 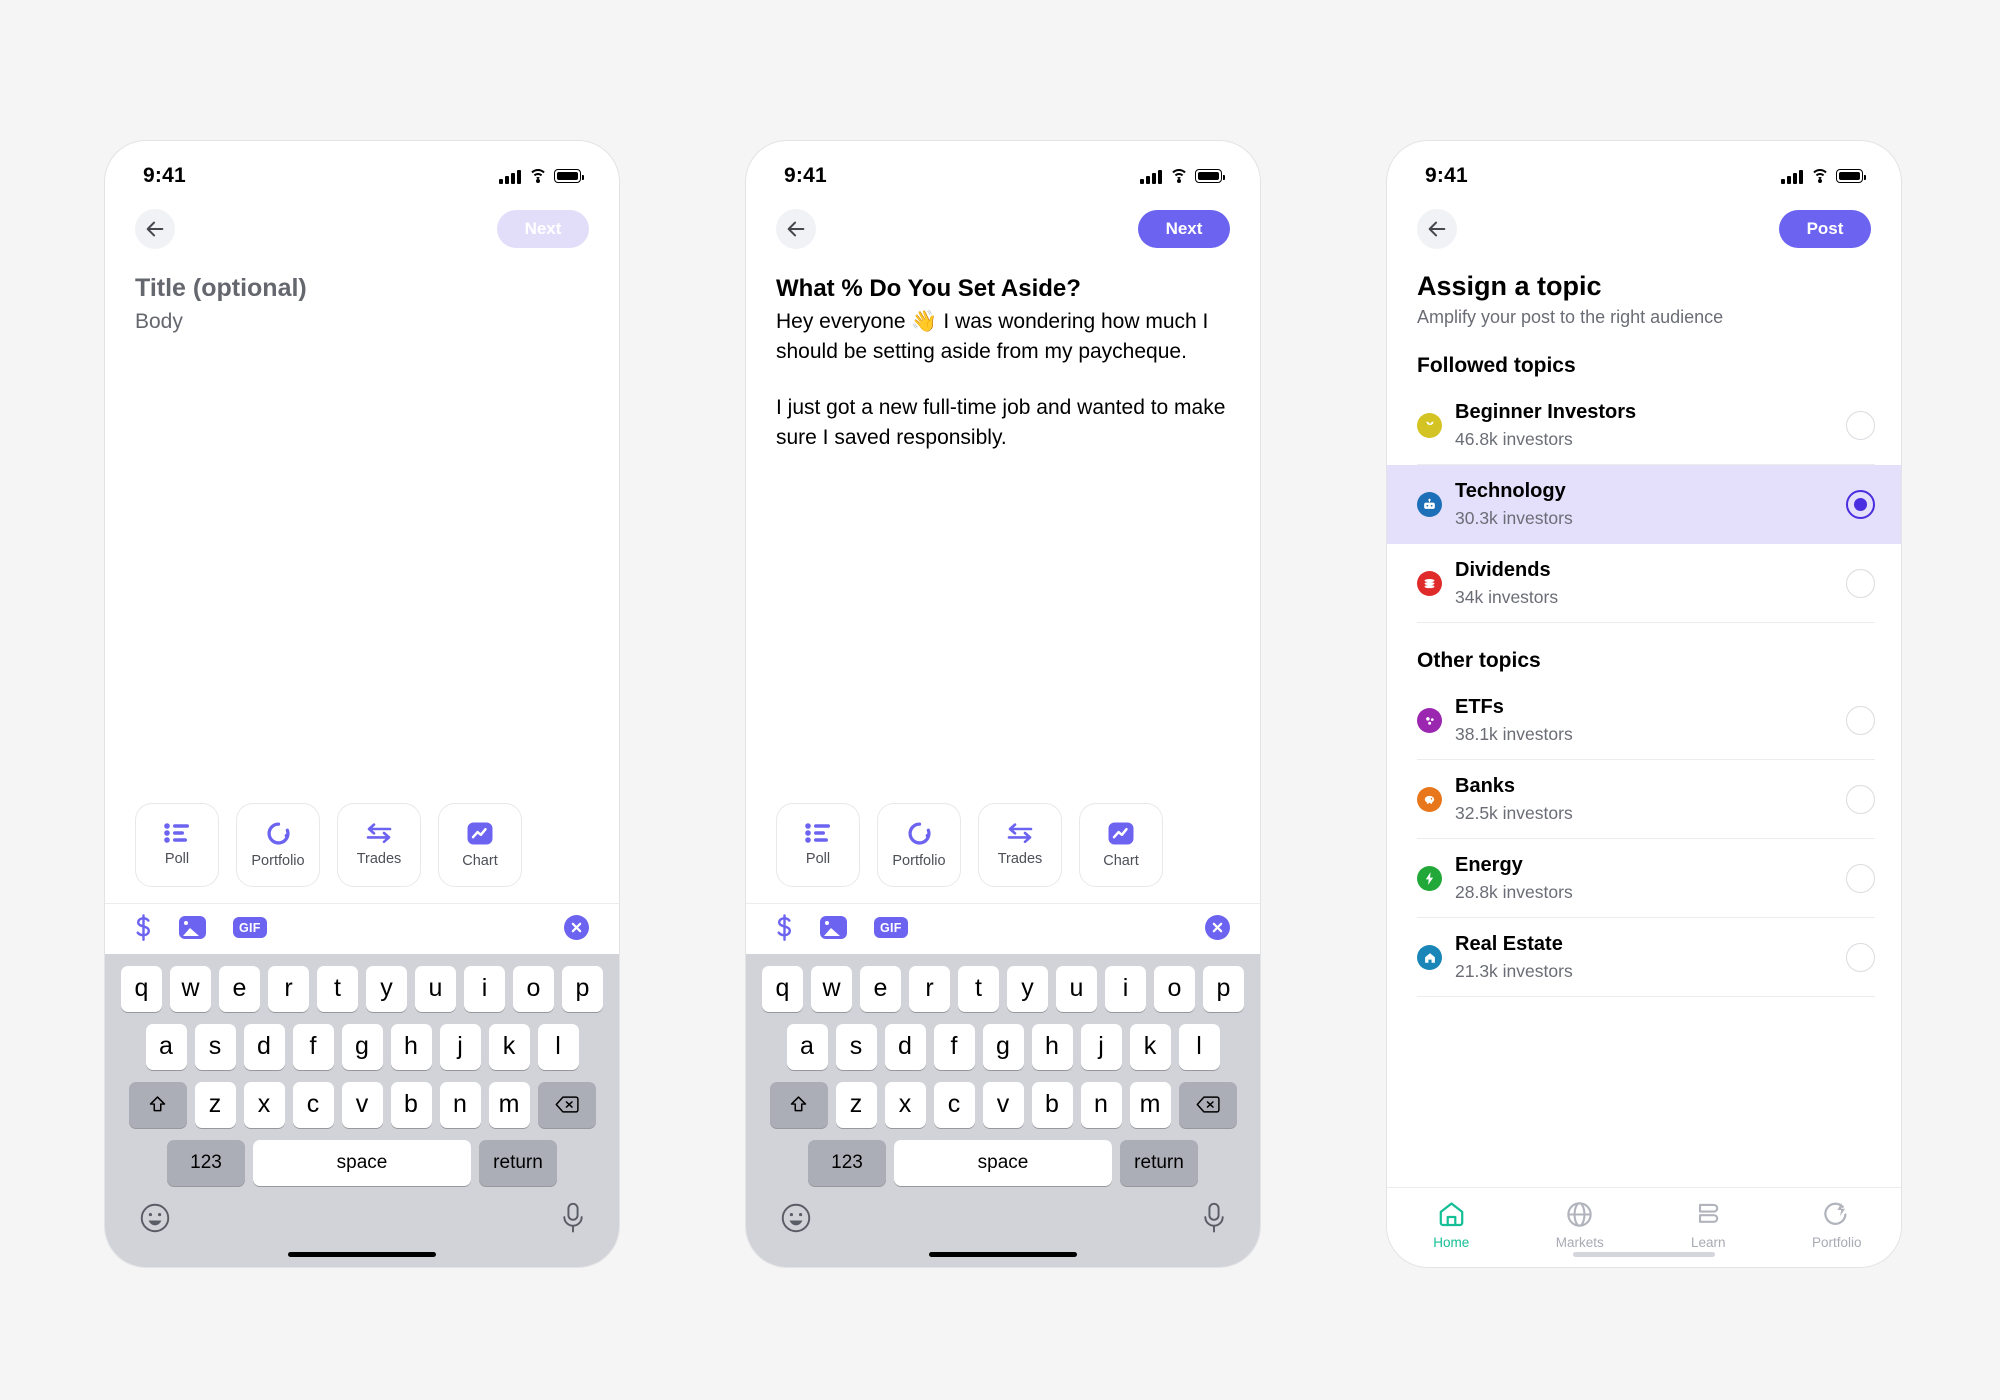 What do you see at coordinates (1644, 425) in the screenshot?
I see `topic-row-beginner-investors: Beginner Investors 46.8k investors` at bounding box center [1644, 425].